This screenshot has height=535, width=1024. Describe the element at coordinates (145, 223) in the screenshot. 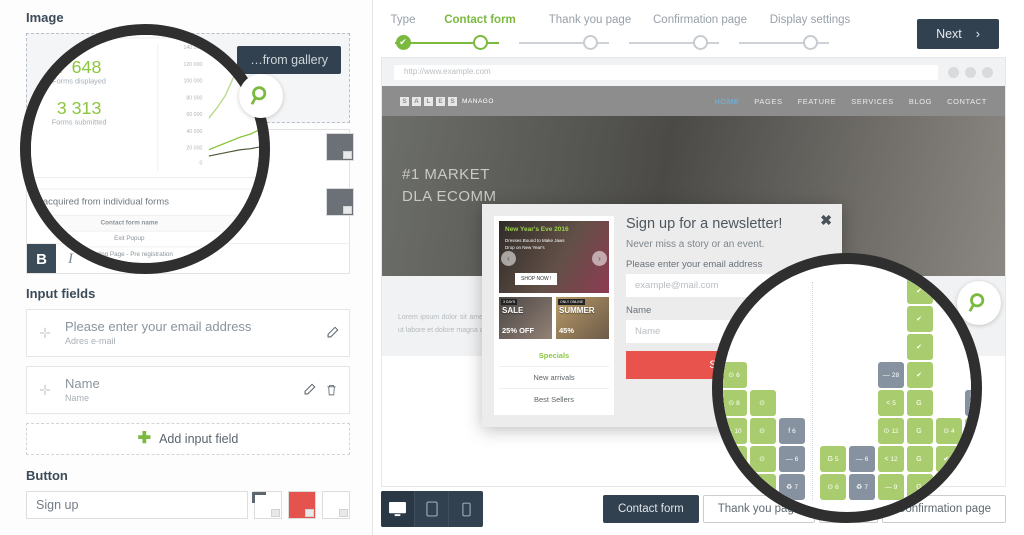

I see `column-header: Contact form name` at that location.